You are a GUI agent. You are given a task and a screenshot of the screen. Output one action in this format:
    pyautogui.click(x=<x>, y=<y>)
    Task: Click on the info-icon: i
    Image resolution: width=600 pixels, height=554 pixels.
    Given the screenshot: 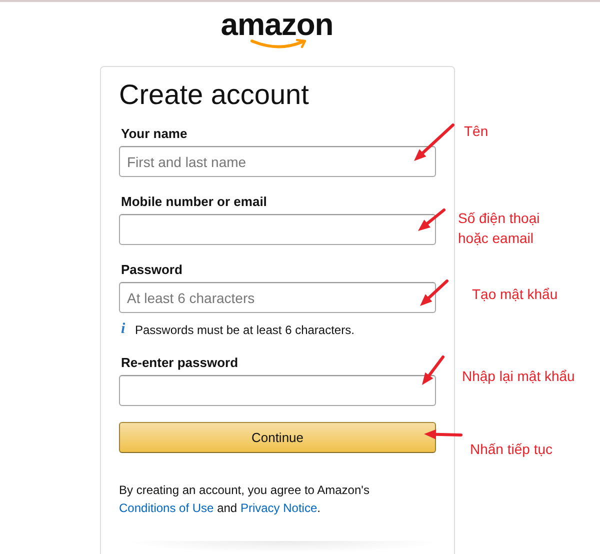 What is the action you would take?
    pyautogui.click(x=125, y=329)
    